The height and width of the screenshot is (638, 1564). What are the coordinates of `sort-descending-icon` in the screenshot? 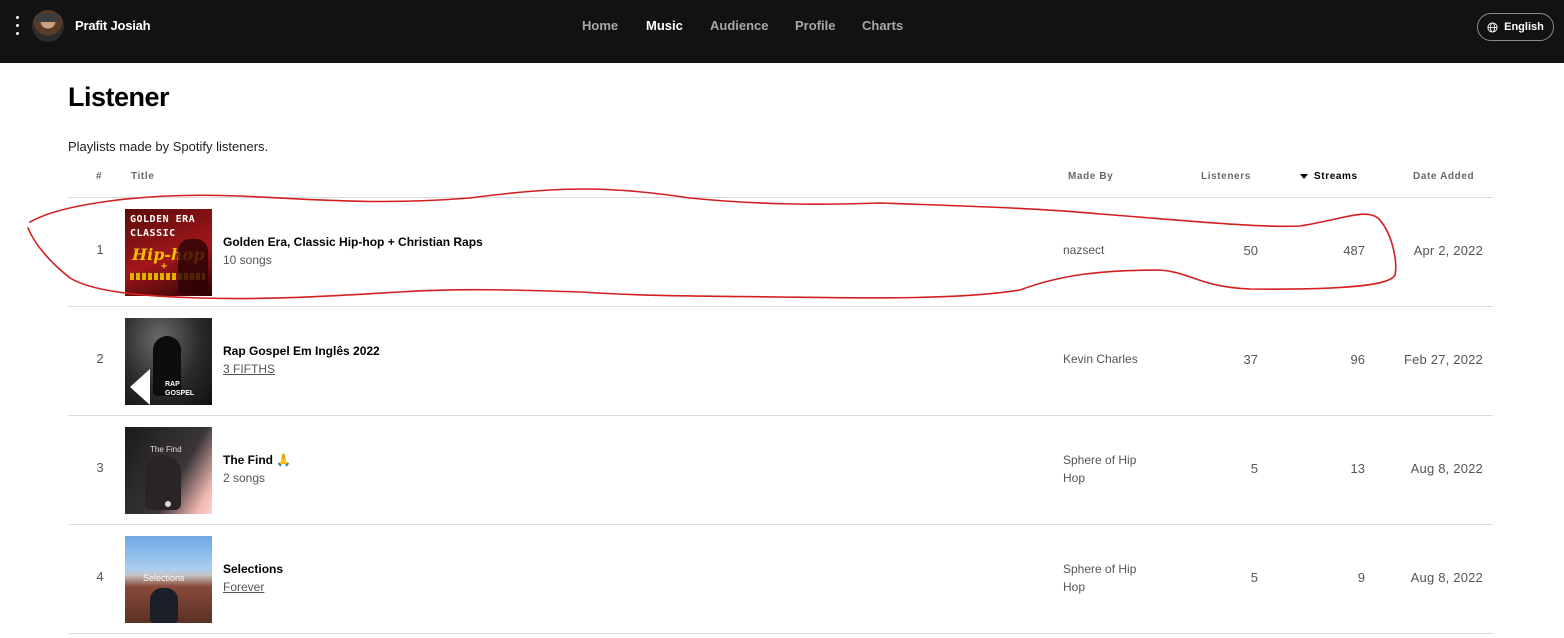 It's located at (1304, 176).